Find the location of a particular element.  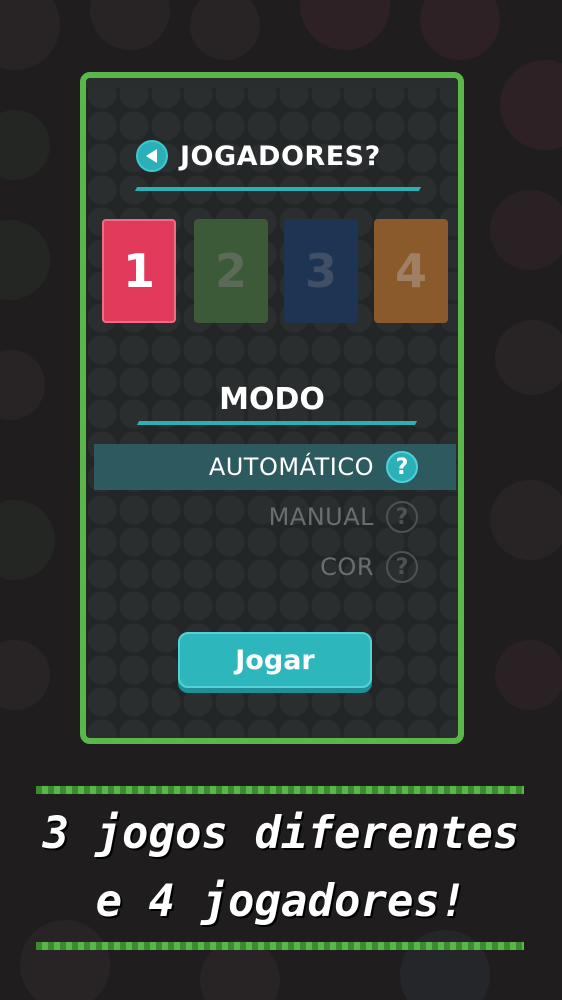

title-underline is located at coordinates (278, 189).